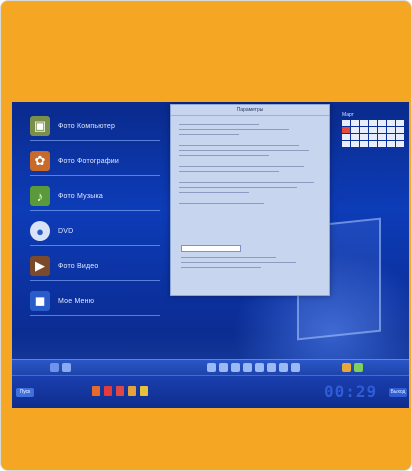 Image resolution: width=412 pixels, height=471 pixels. Describe the element at coordinates (80, 196) in the screenshot. I see `menu-item-label: Фото Музыка` at that location.